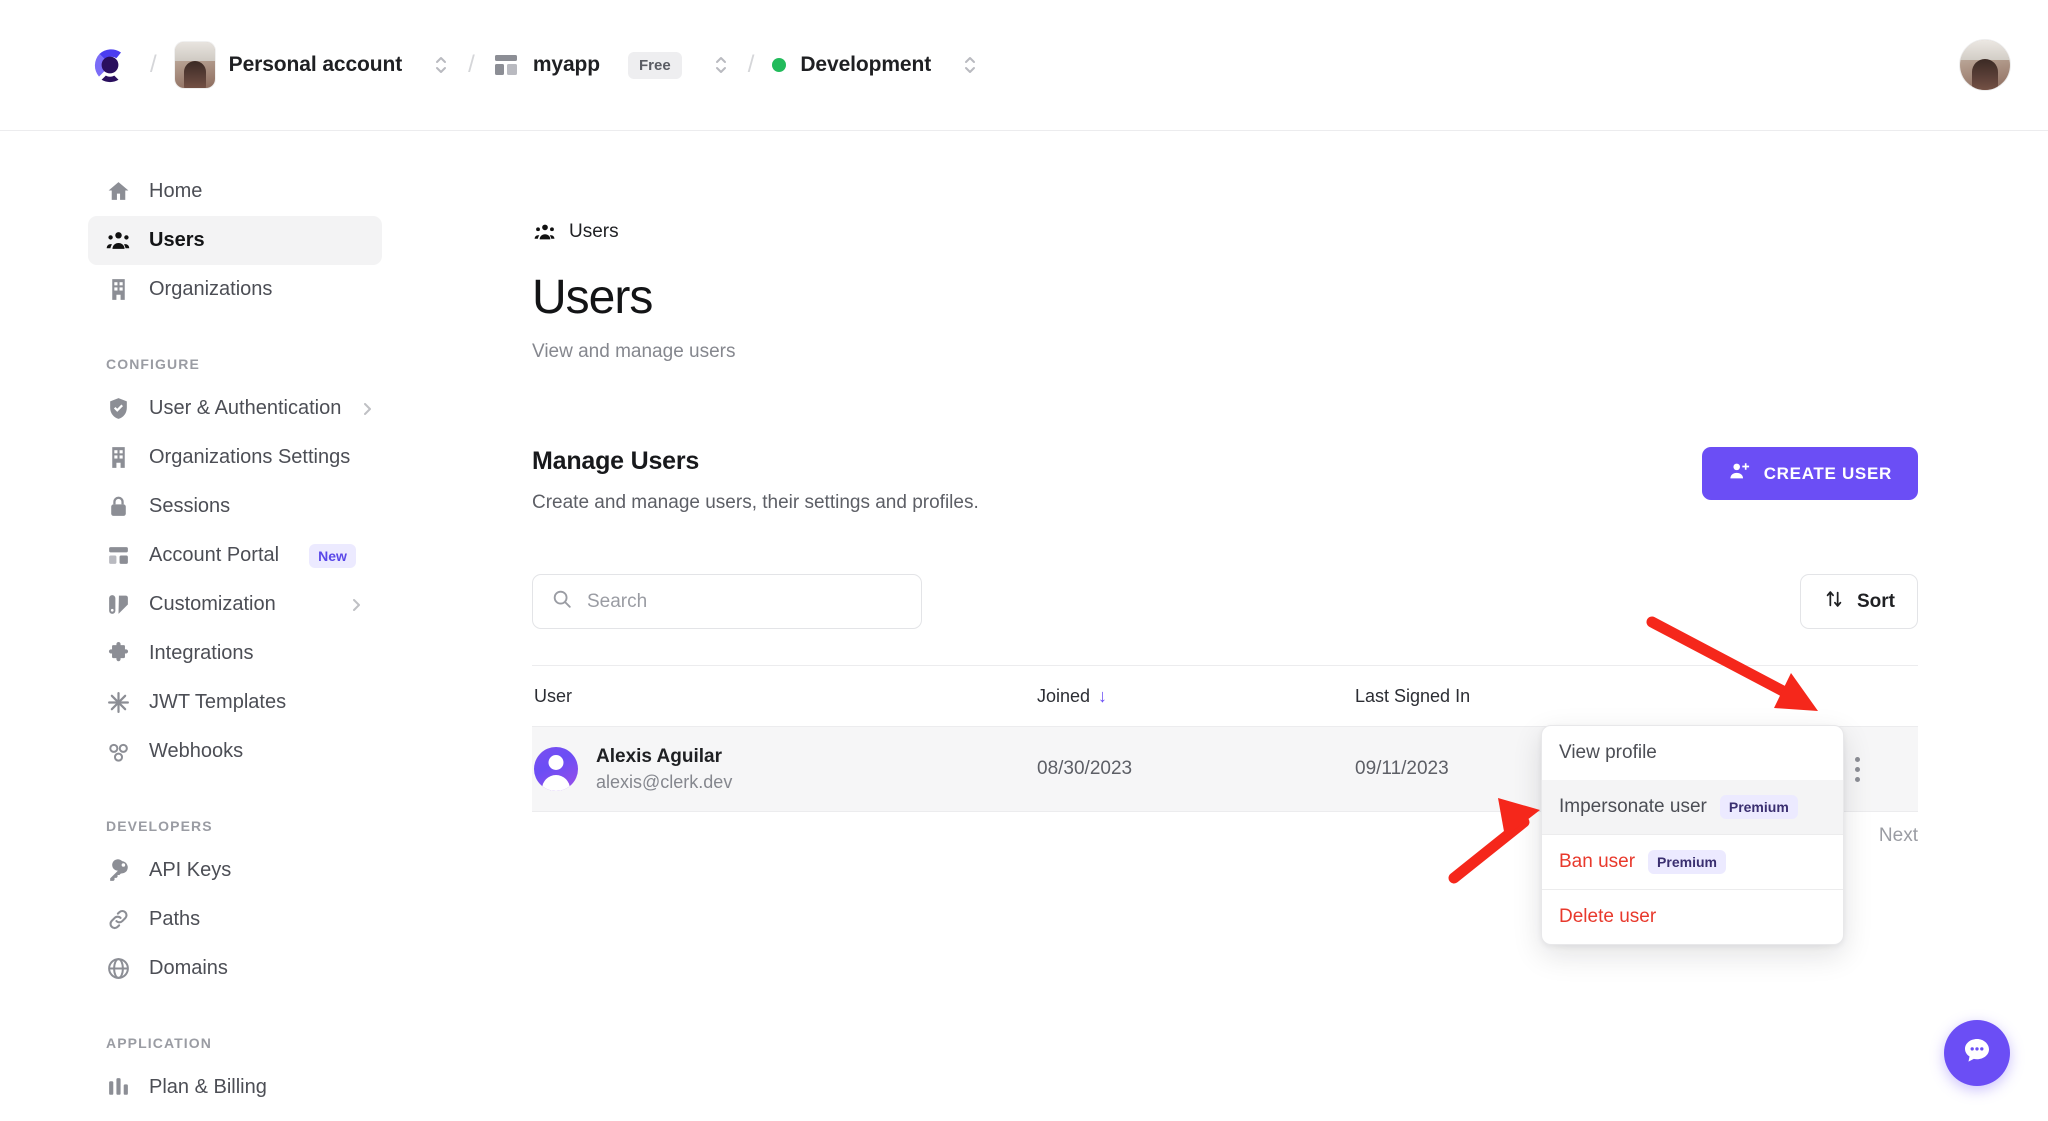  What do you see at coordinates (332, 556) in the screenshot?
I see `status-badge: New` at bounding box center [332, 556].